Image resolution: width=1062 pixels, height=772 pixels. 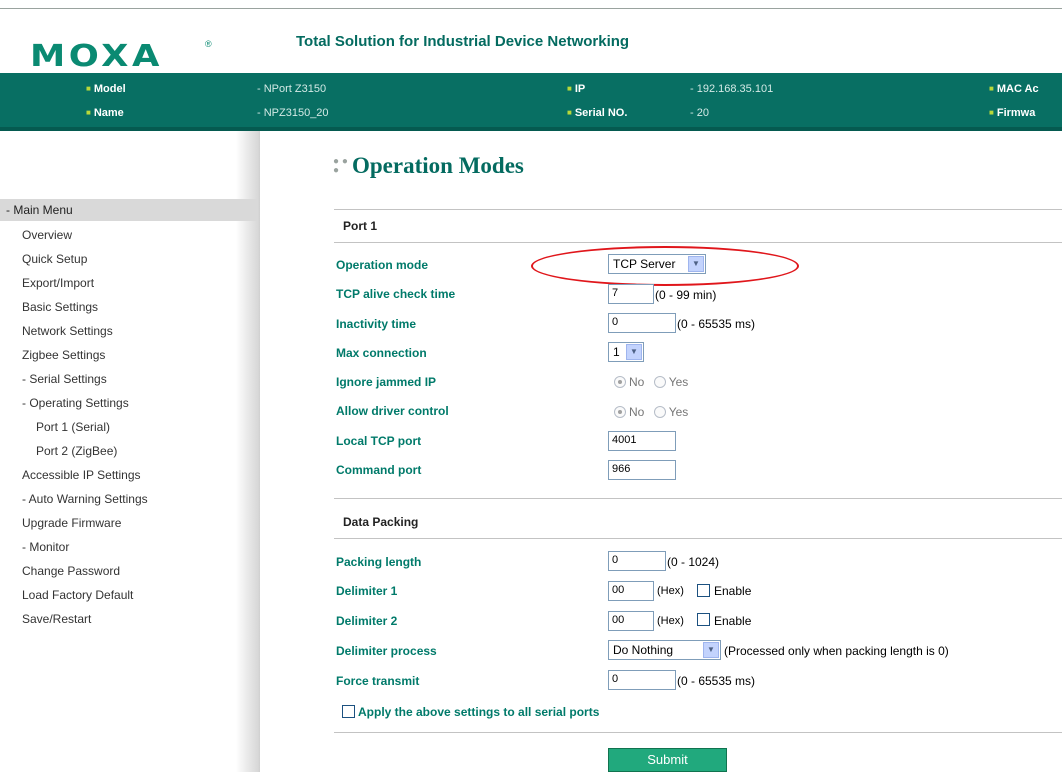 What do you see at coordinates (75, 403) in the screenshot?
I see `sidebar-item-operating-settings: - Operating Settings` at bounding box center [75, 403].